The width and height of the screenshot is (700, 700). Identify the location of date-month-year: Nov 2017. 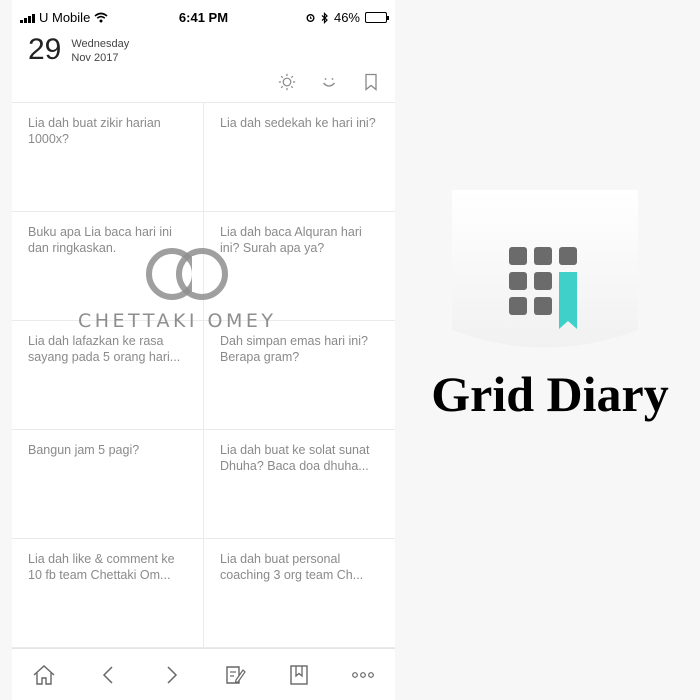
(95, 58).